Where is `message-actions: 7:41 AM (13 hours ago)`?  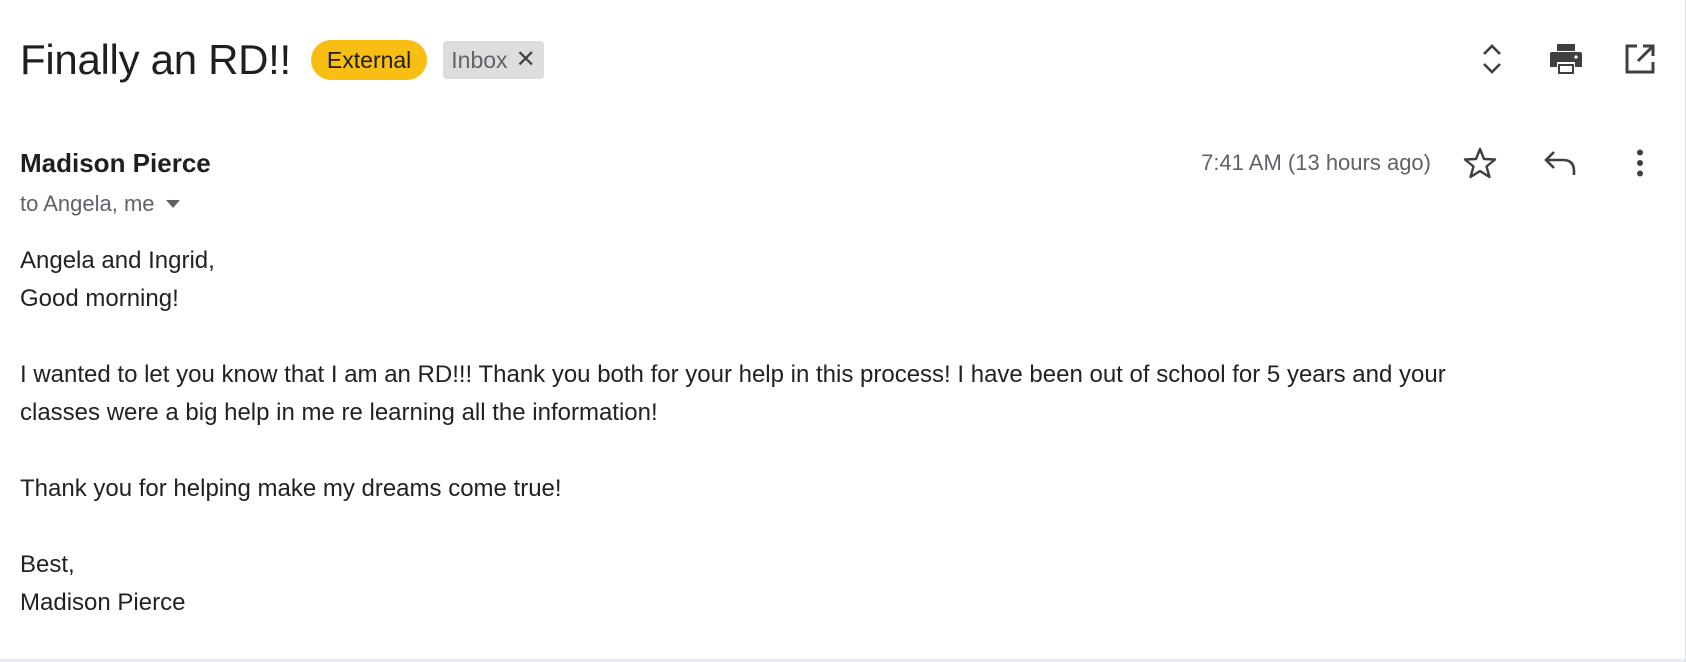
message-actions: 7:41 AM (13 hours ago) is located at coordinates (1432, 163).